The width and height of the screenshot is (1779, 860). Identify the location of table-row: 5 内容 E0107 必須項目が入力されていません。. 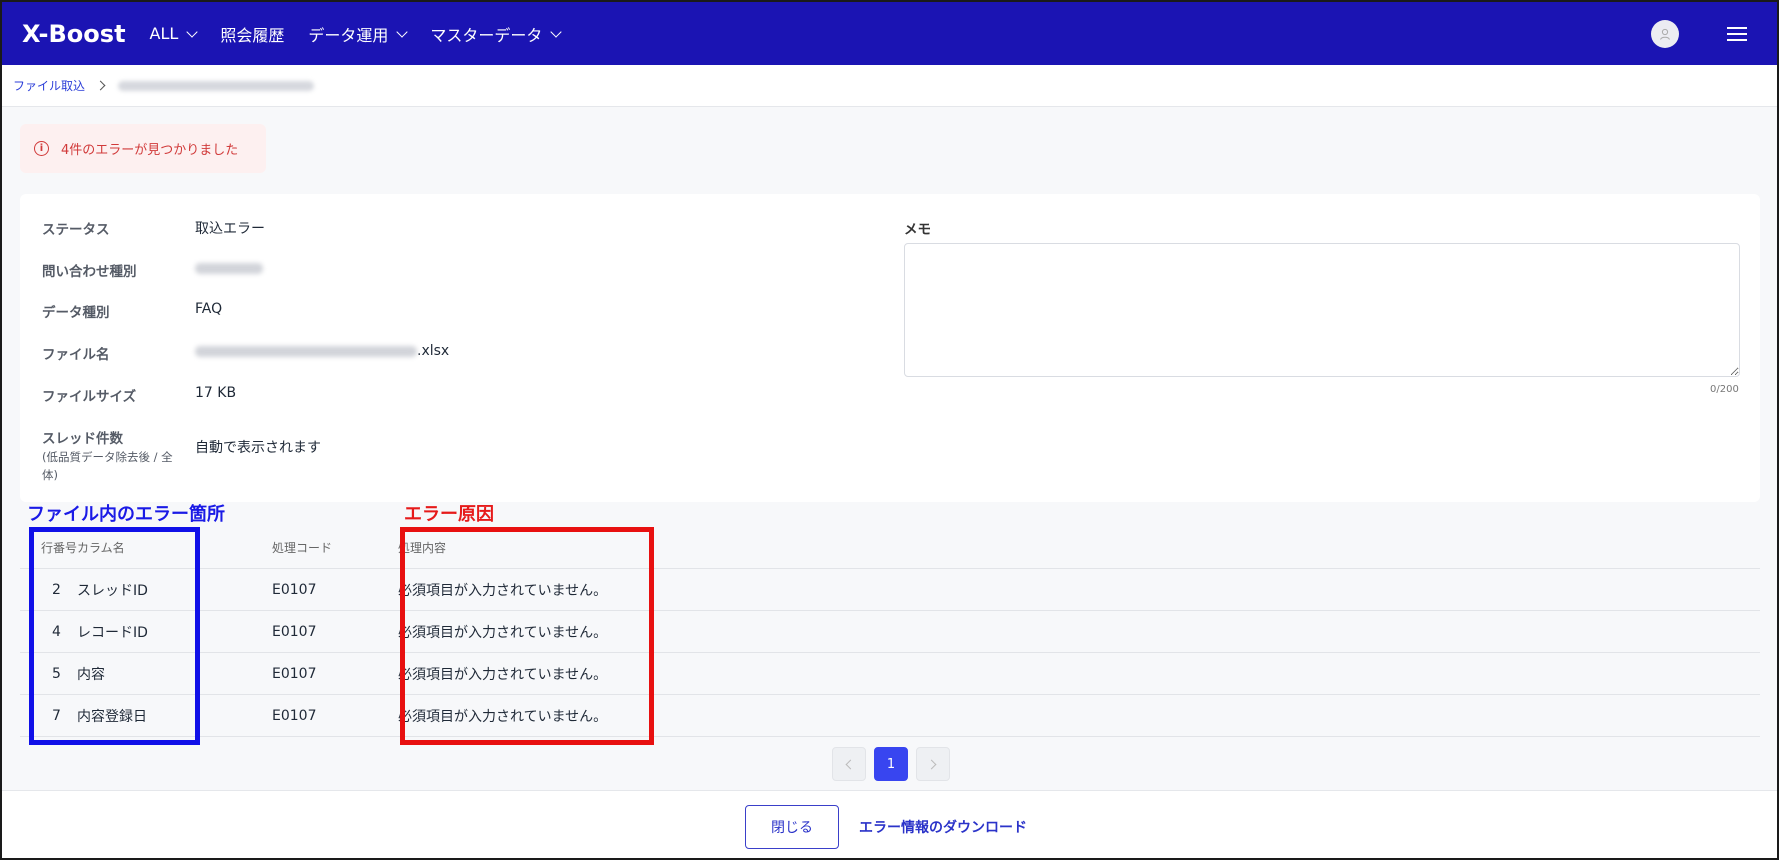
(890, 674).